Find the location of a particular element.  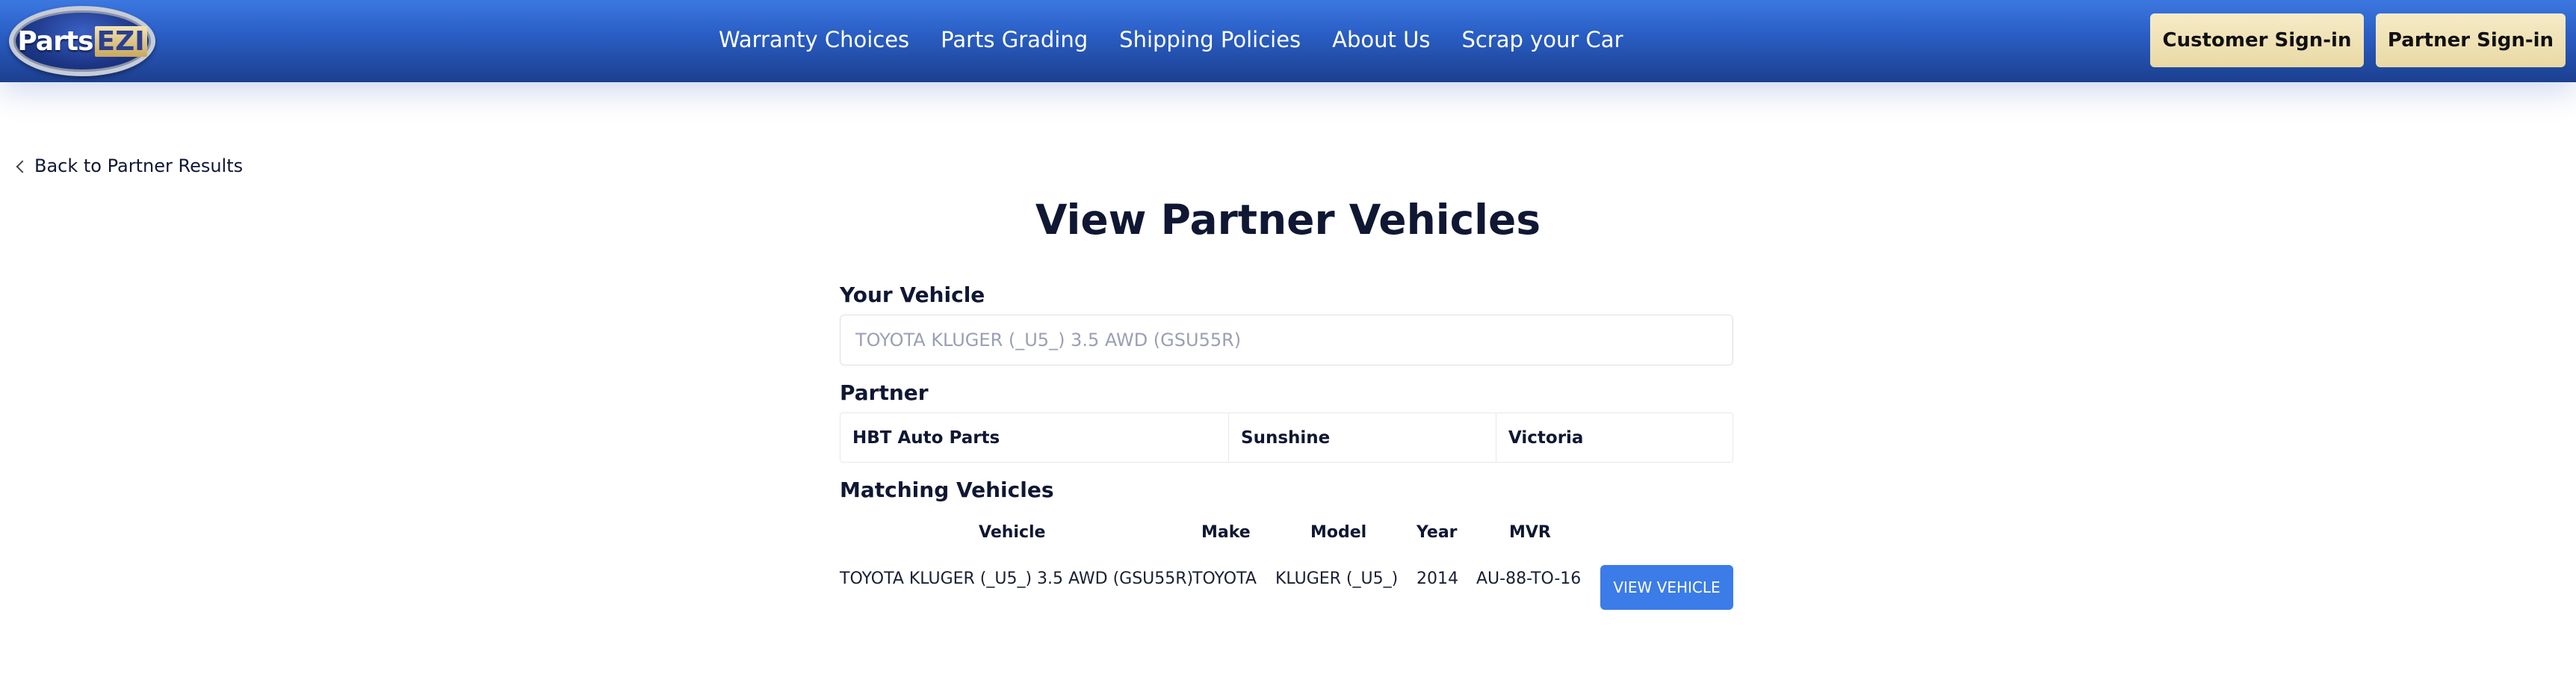

chevron-left-icon is located at coordinates (22, 166).